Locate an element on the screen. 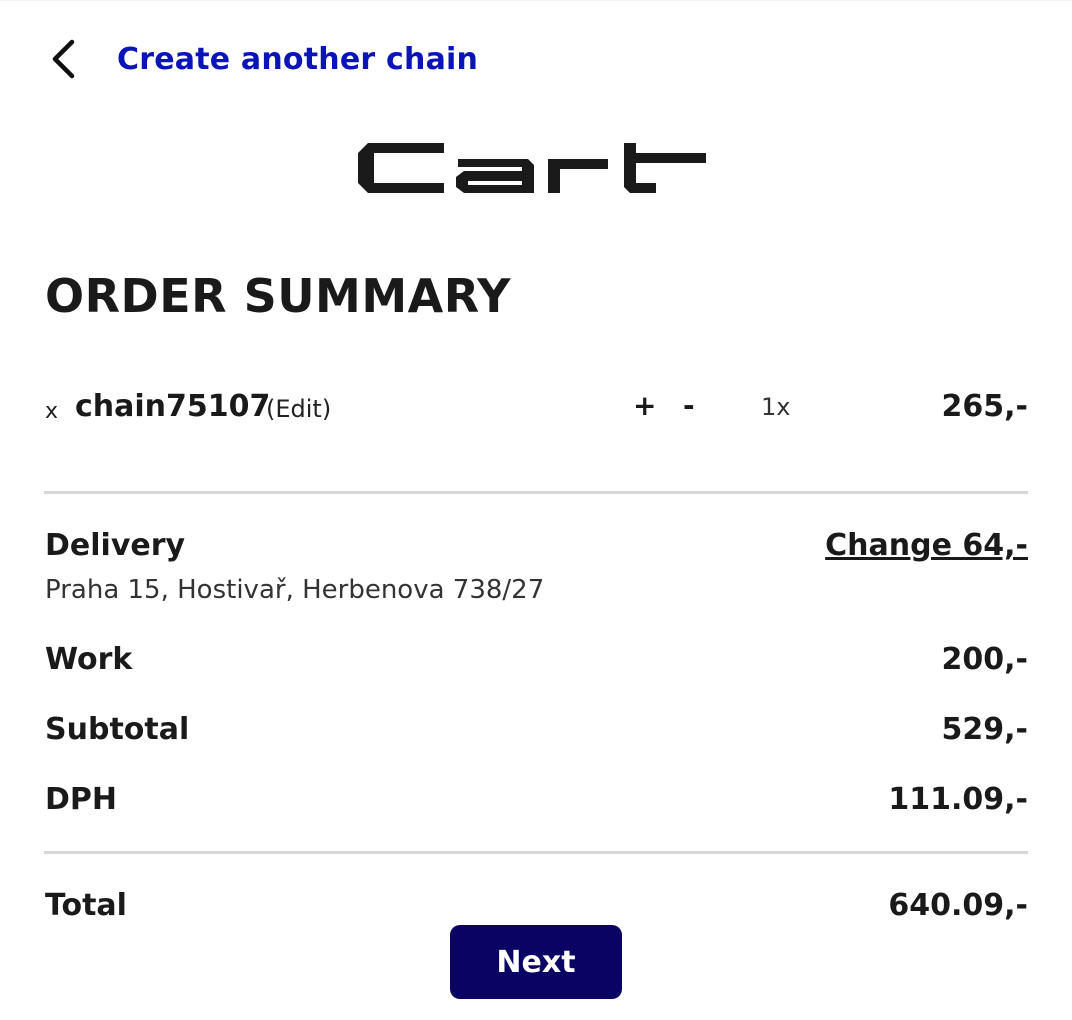 This screenshot has width=1072, height=1020. subtotal-label: Subtotal is located at coordinates (117, 729).